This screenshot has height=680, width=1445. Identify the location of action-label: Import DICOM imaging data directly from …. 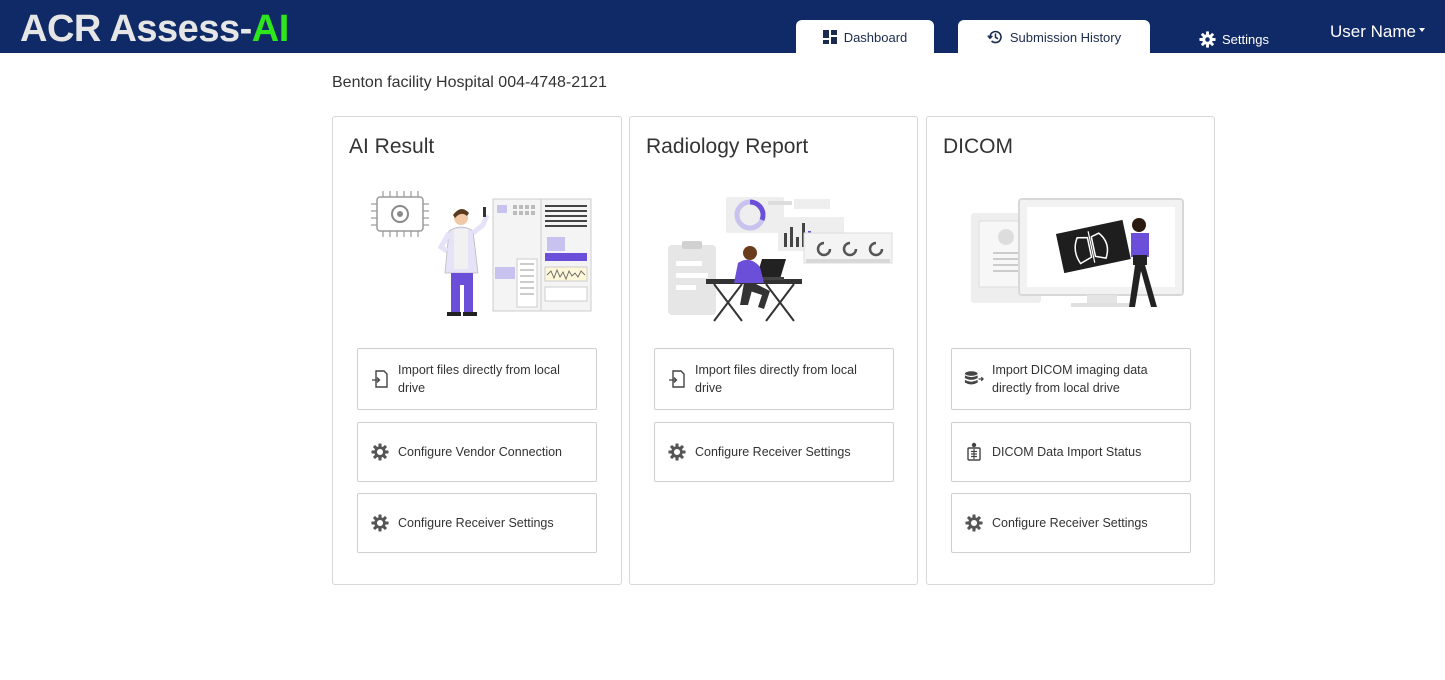
(1070, 379).